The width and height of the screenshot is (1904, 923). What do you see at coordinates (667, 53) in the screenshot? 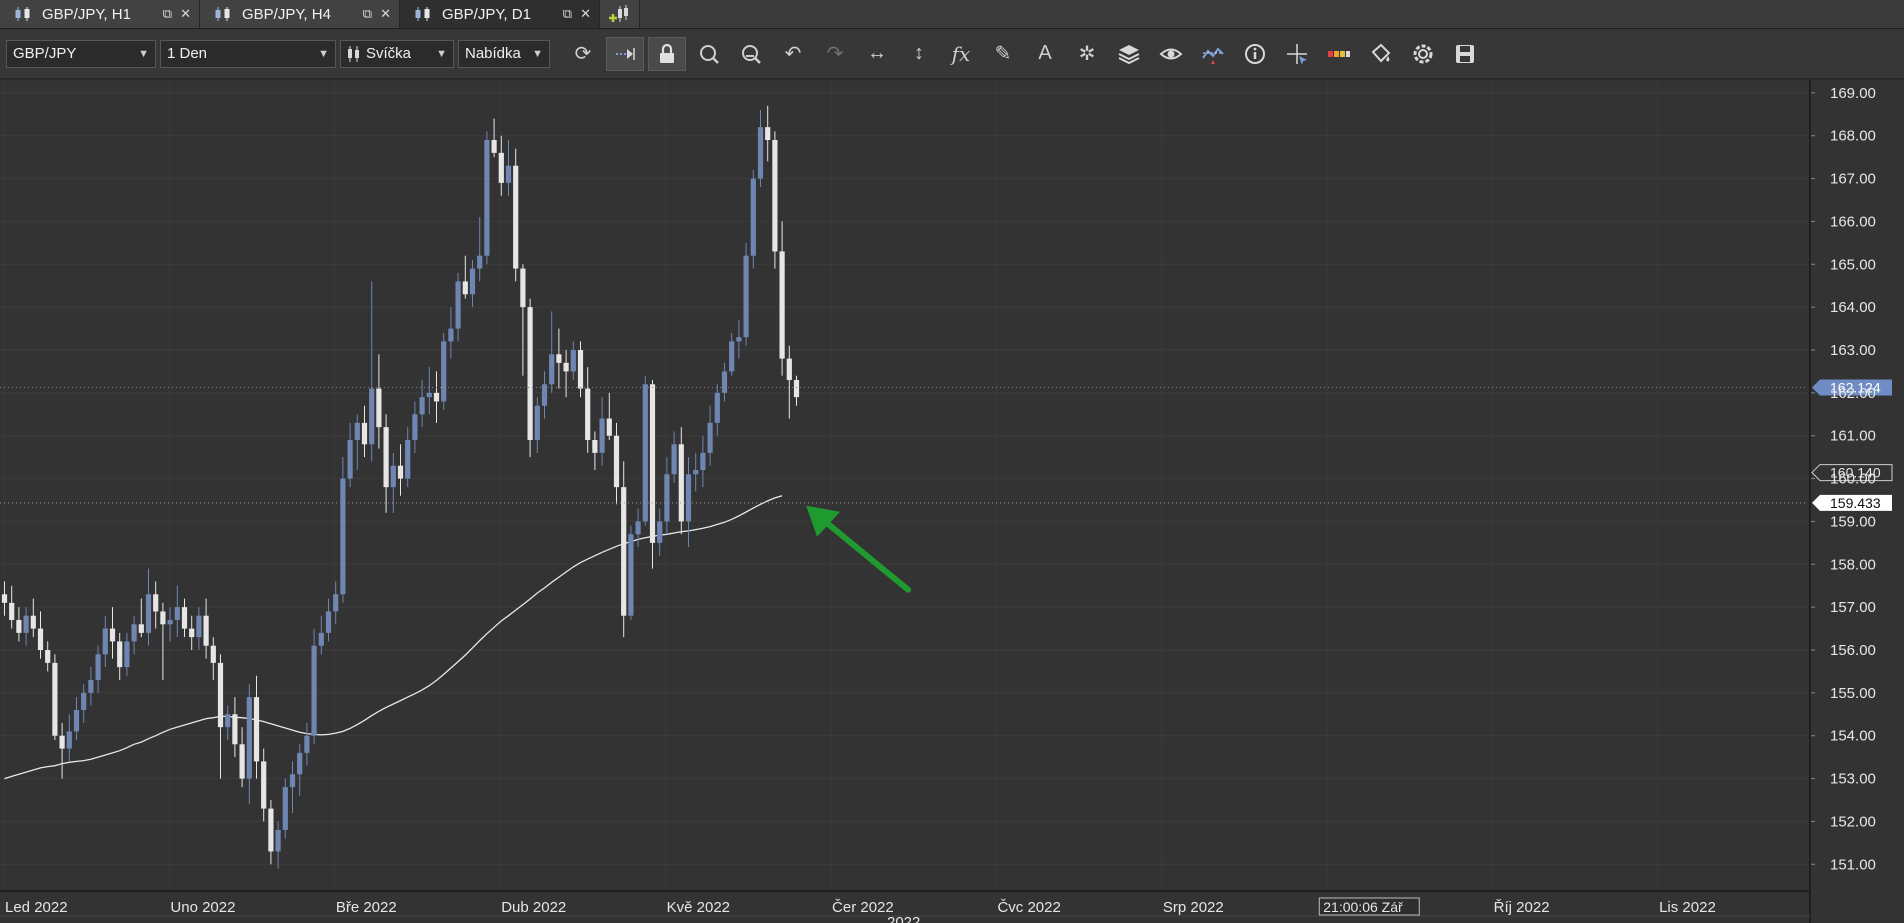
I see `lock-icon` at bounding box center [667, 53].